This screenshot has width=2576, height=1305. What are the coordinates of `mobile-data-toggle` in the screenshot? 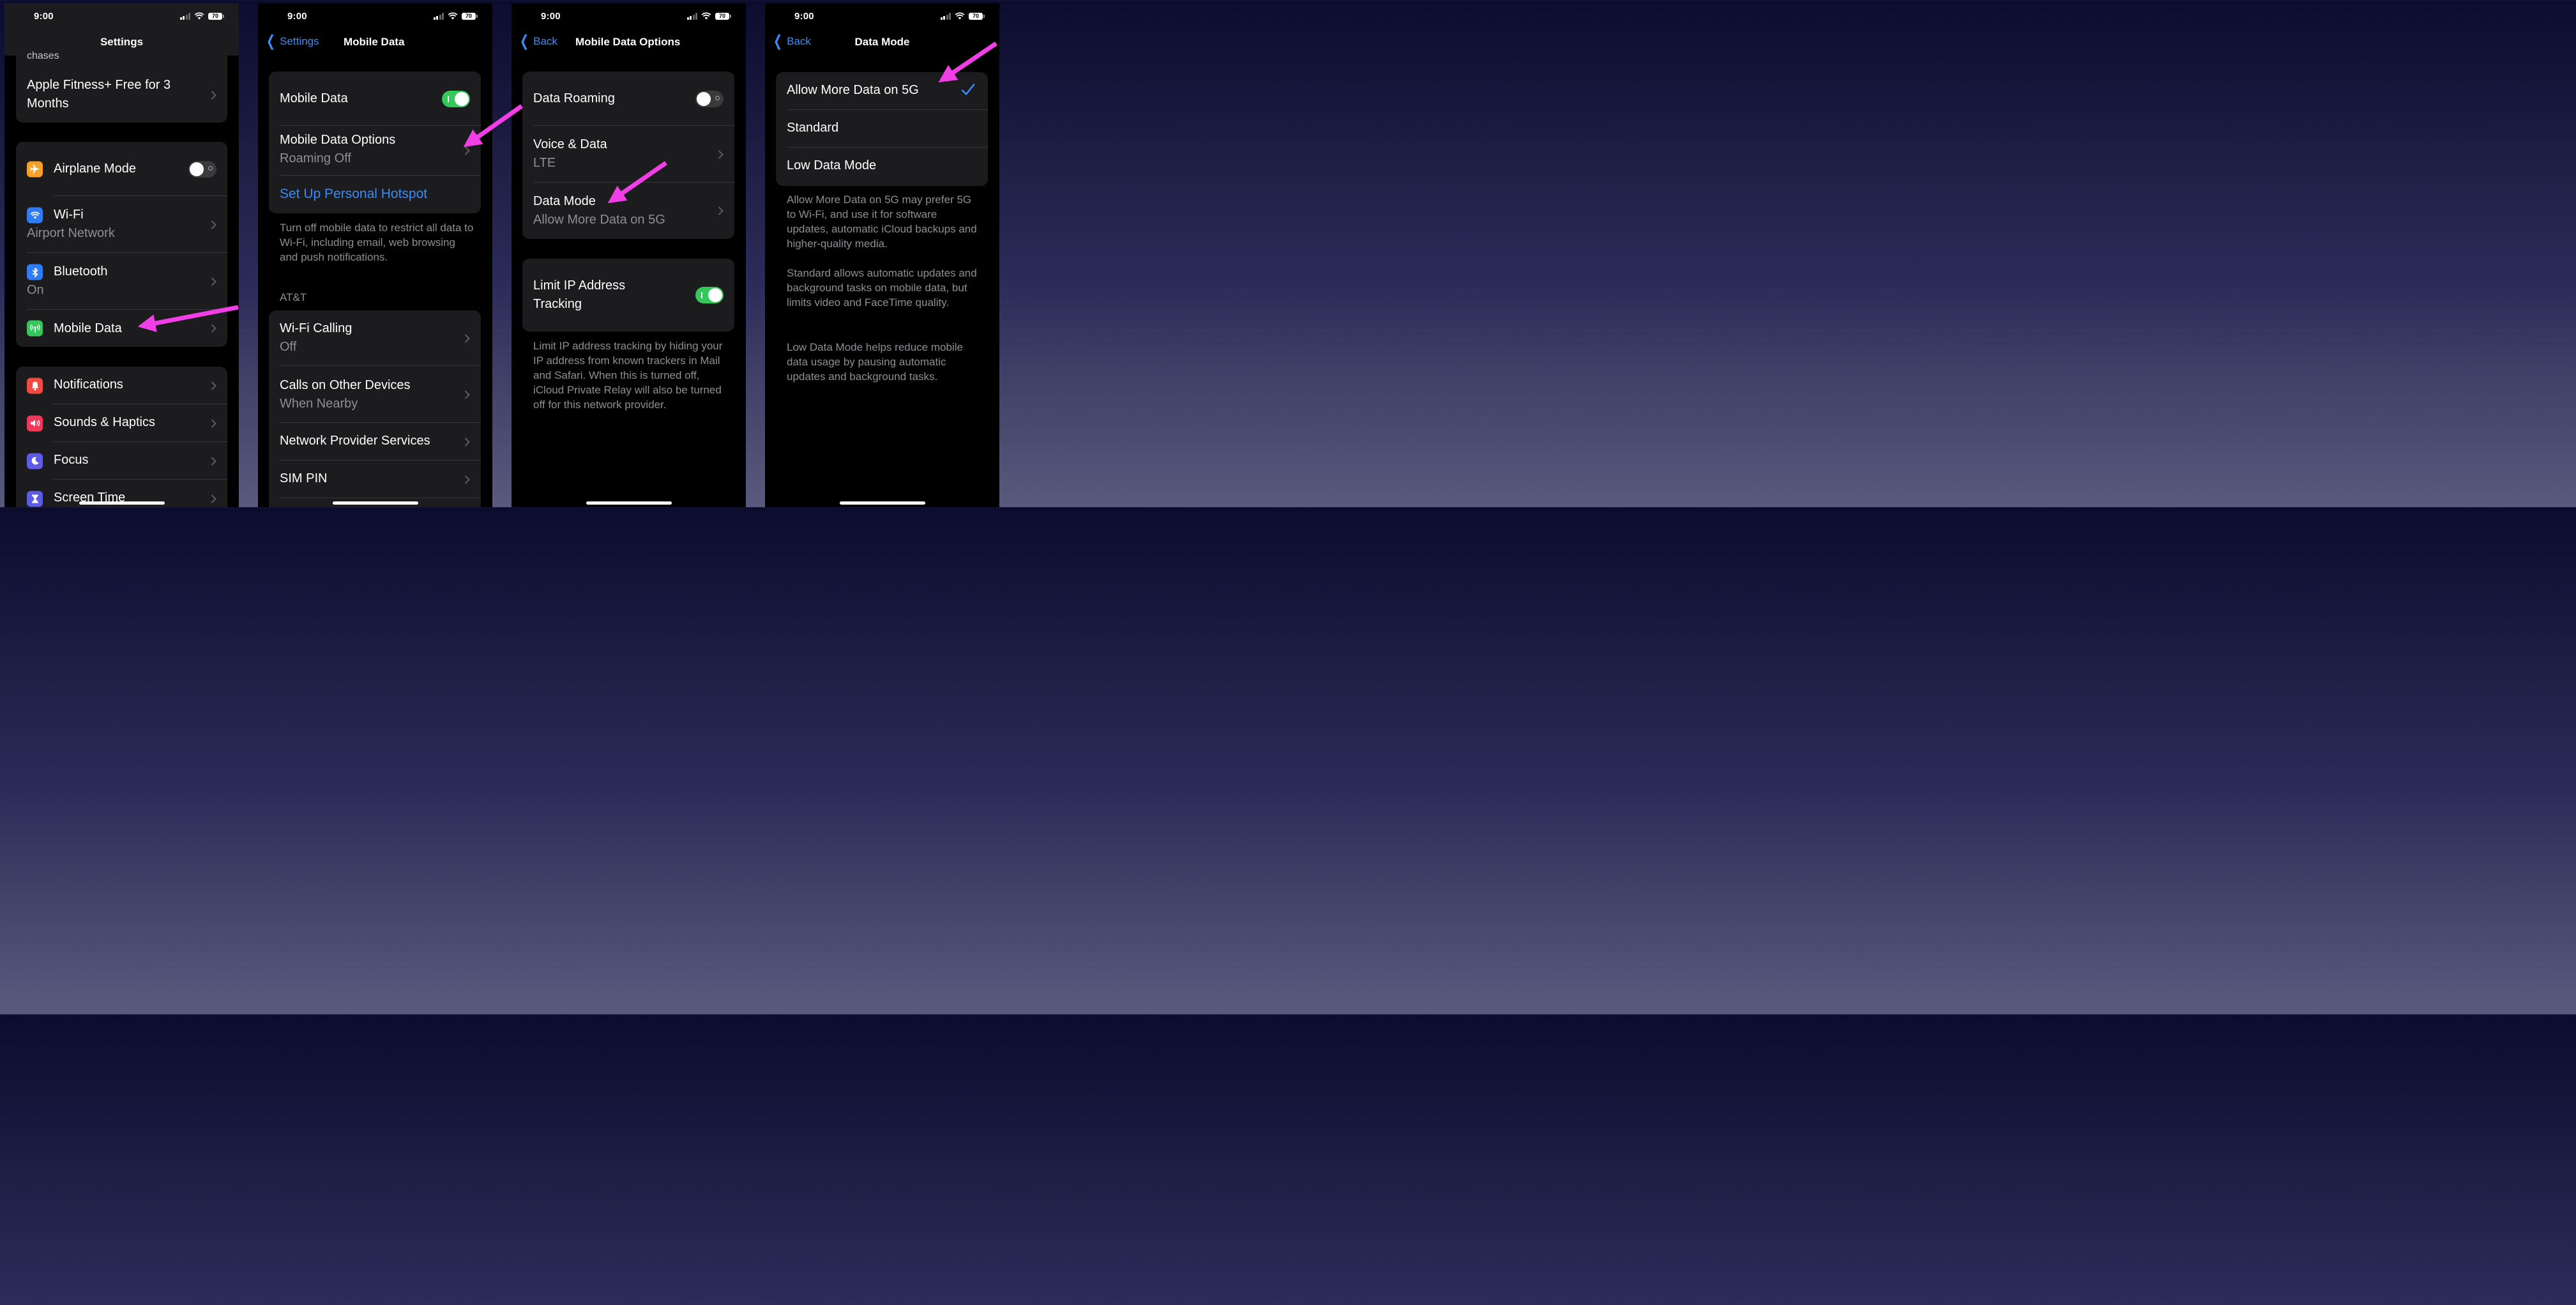 It's located at (456, 98).